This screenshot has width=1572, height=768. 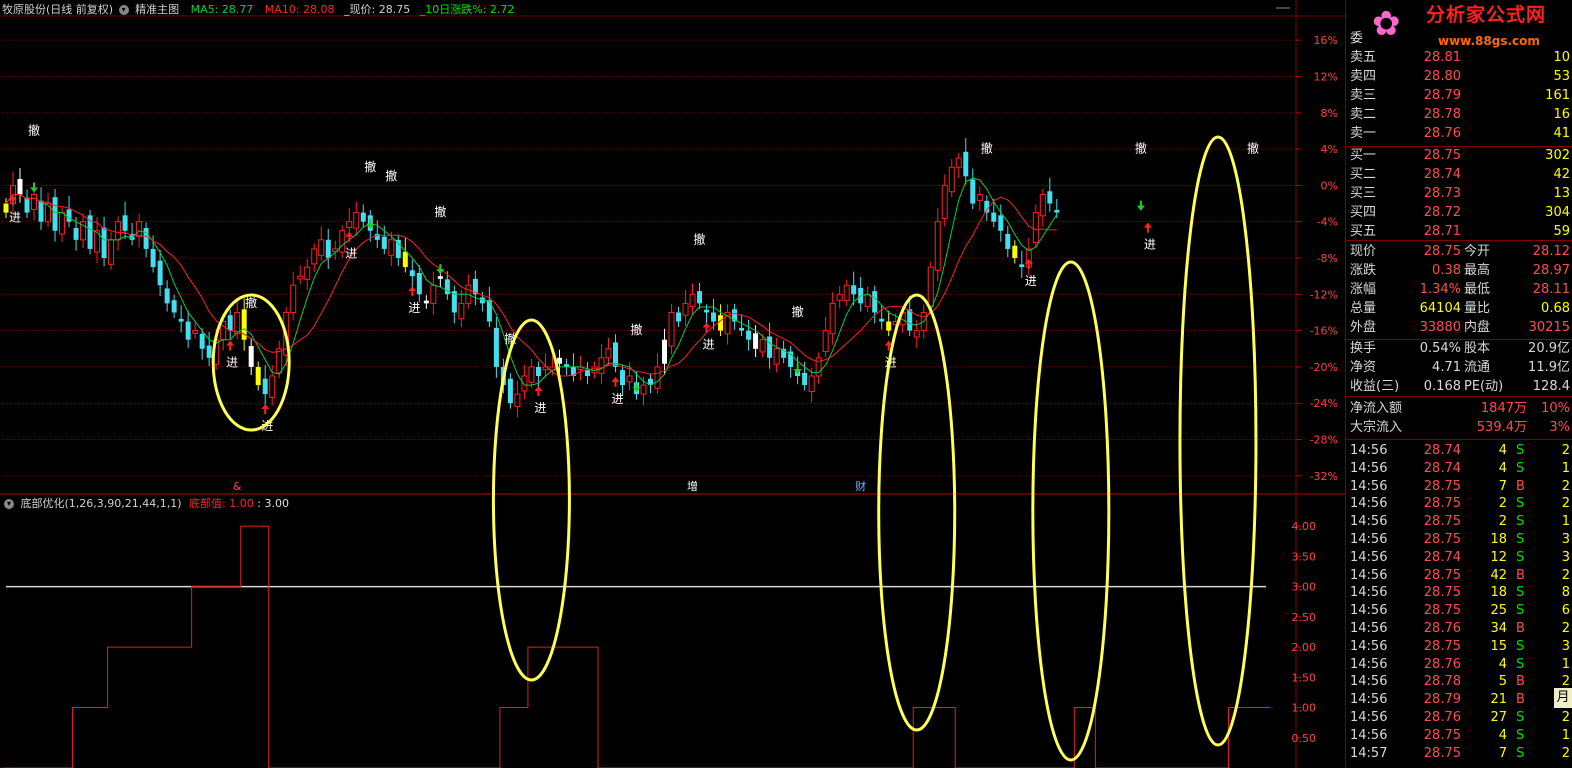 I want to click on tick-row: 14:56 28.75 42 B 2, so click(x=1459, y=576).